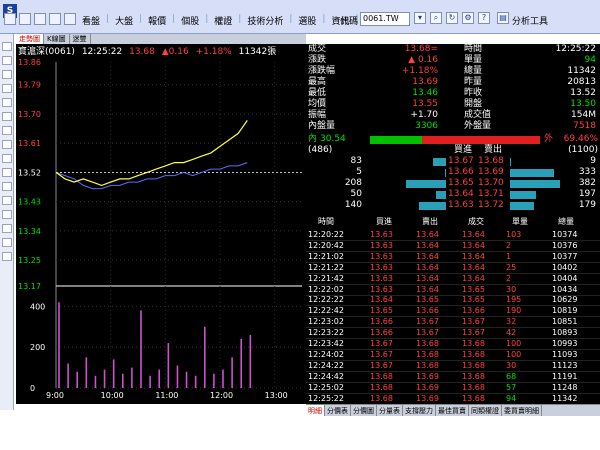 The width and height of the screenshot is (600, 450). What do you see at coordinates (491, 183) in the screenshot?
I see `ask-price: 13.70` at bounding box center [491, 183].